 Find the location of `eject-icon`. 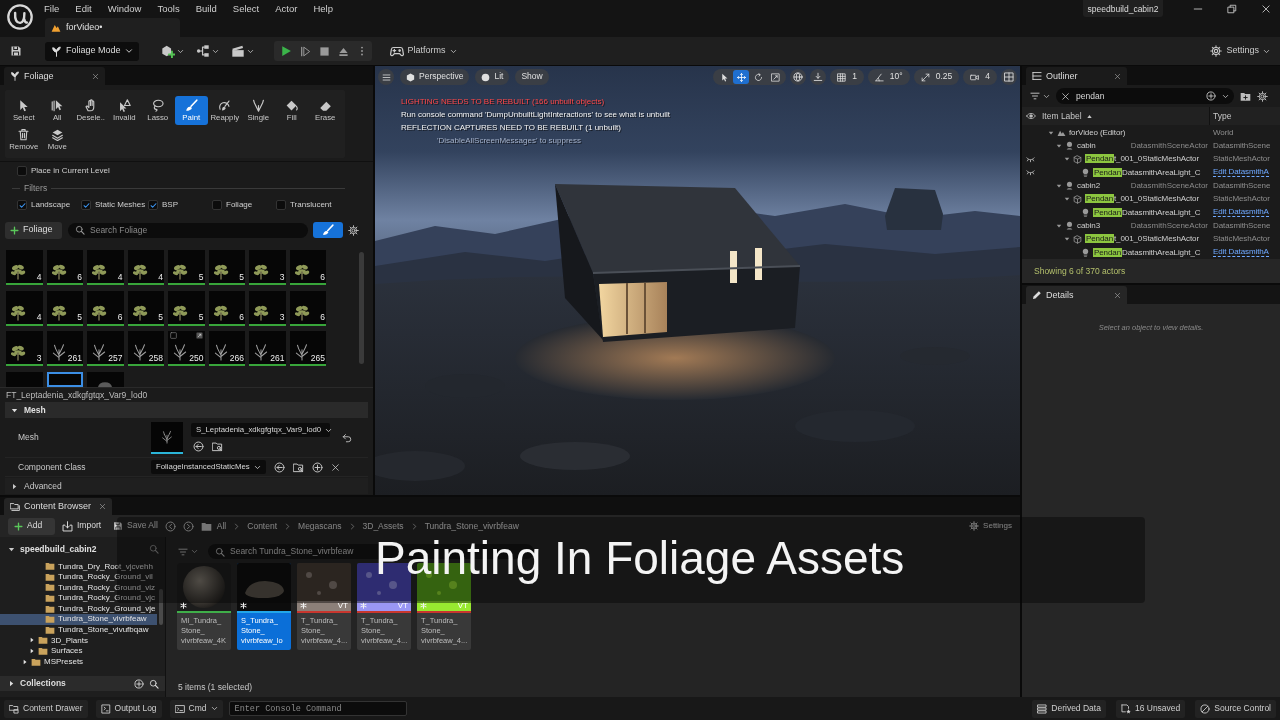

eject-icon is located at coordinates (343, 51).